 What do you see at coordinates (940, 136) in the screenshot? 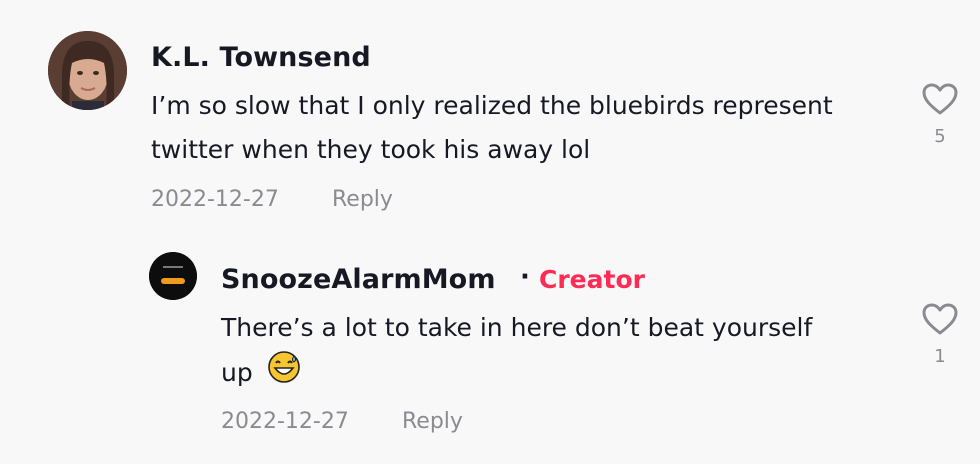
I see `comment-like-count: 5` at bounding box center [940, 136].